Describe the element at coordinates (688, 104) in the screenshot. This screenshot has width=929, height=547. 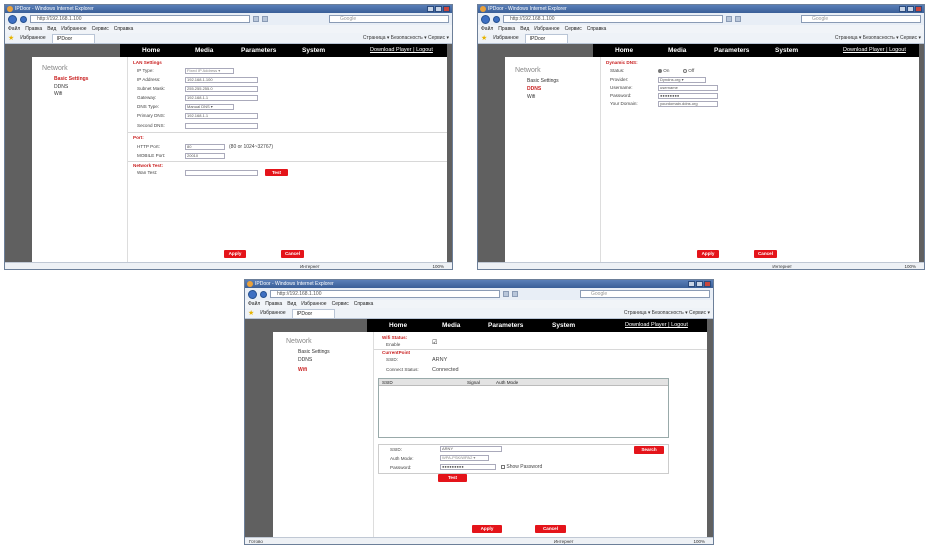
I see `domain-field: yourdomain.ddns.org` at that location.